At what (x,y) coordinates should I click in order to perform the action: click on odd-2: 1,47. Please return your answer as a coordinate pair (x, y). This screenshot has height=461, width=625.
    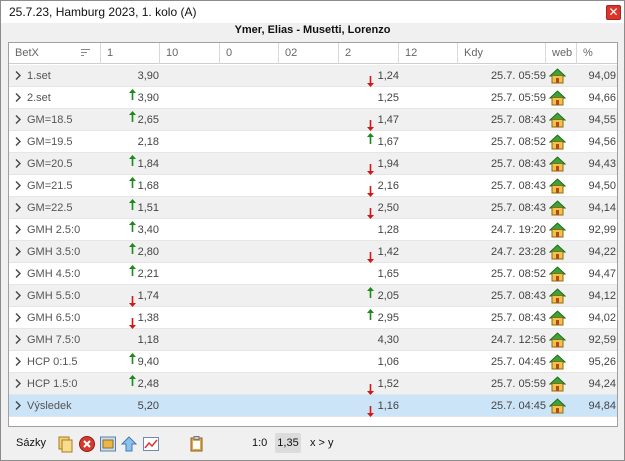
    Looking at the image, I should click on (374, 120).